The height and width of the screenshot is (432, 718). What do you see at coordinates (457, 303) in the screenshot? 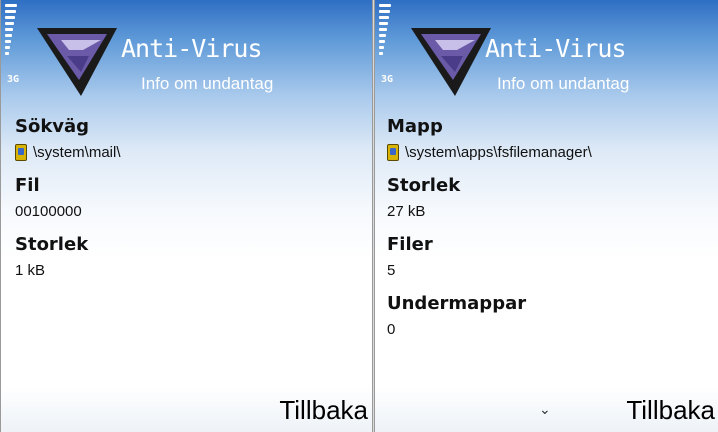
I see `subfolders-label: Undermappar` at bounding box center [457, 303].